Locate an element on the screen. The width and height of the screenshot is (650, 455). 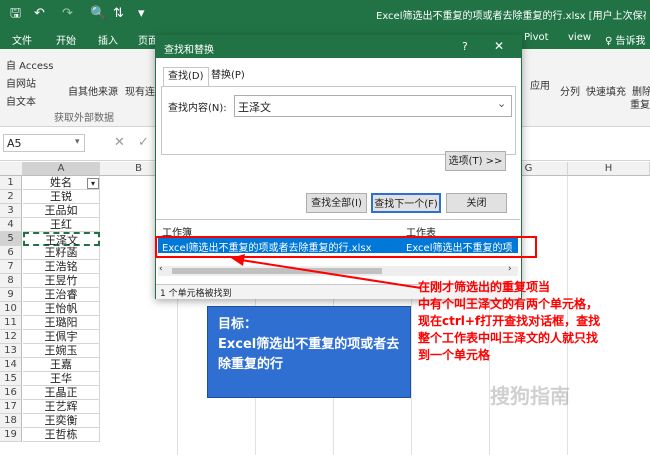
apply-button: 应用 is located at coordinates (540, 84).